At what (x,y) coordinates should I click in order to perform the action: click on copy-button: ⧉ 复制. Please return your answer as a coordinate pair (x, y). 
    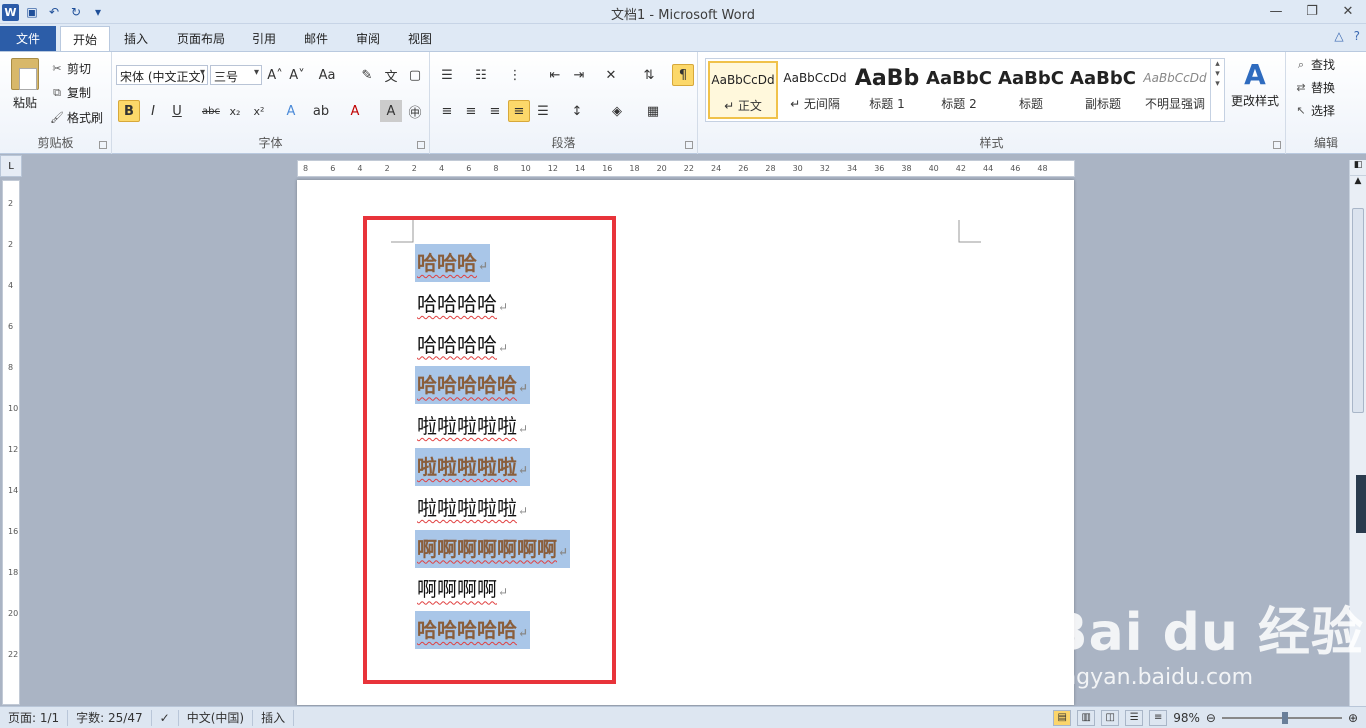
    Looking at the image, I should click on (70, 92).